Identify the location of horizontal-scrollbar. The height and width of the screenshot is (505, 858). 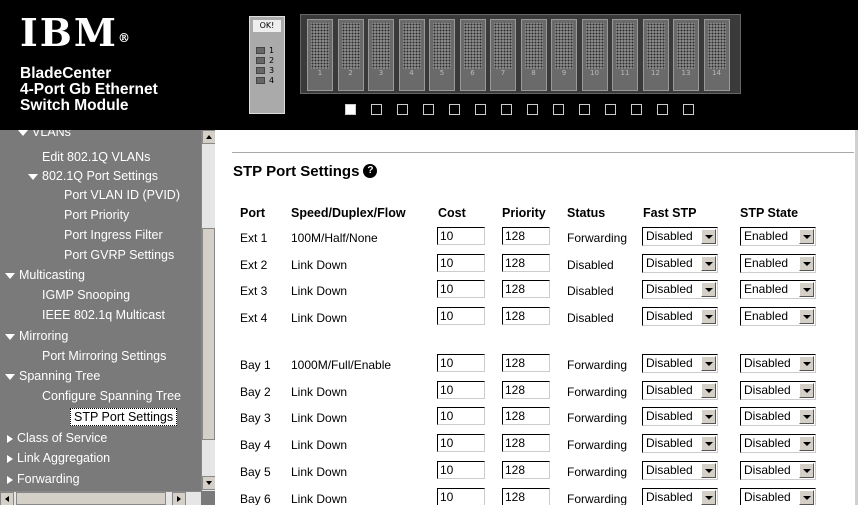
(100, 498).